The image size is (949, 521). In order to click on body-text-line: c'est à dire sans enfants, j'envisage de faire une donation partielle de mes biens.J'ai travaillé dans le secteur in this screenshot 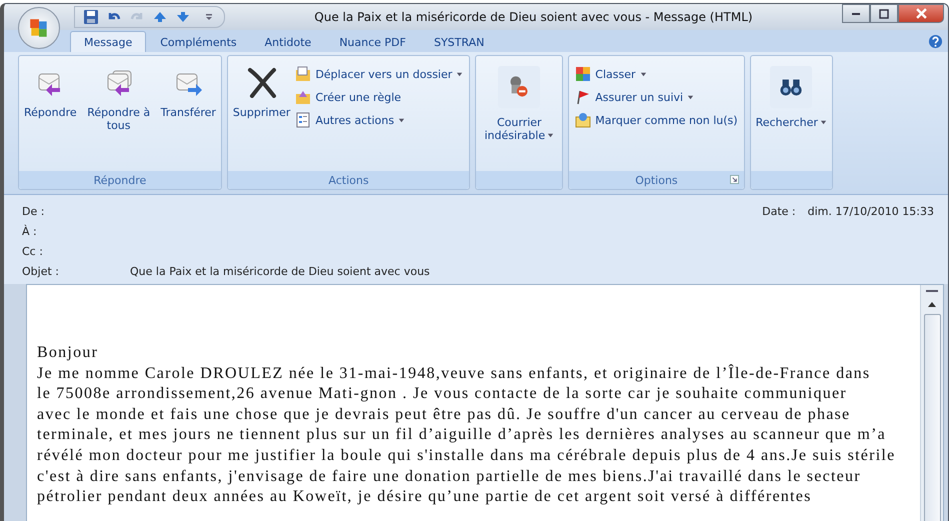, I will do `click(449, 476)`.